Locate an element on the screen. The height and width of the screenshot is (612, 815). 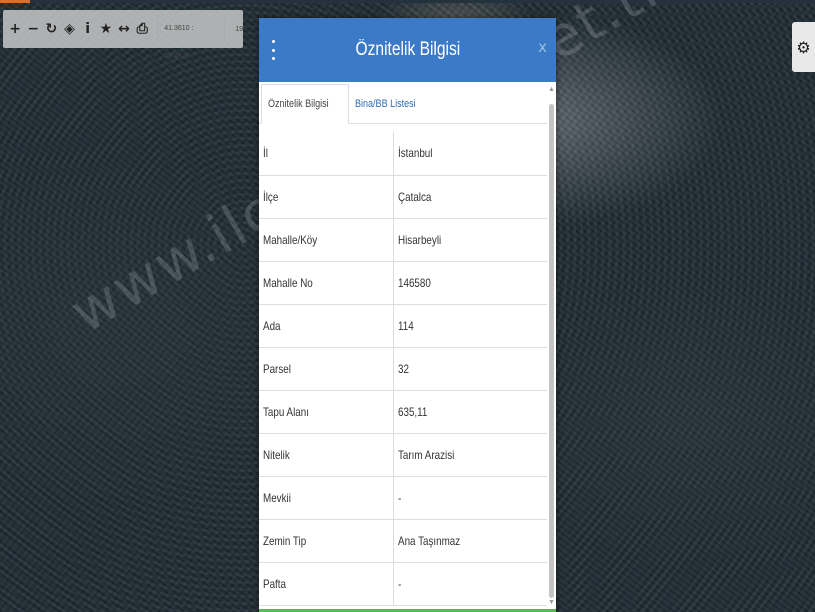
attribute-value-text: Tarım Arazisi is located at coordinates (425, 454).